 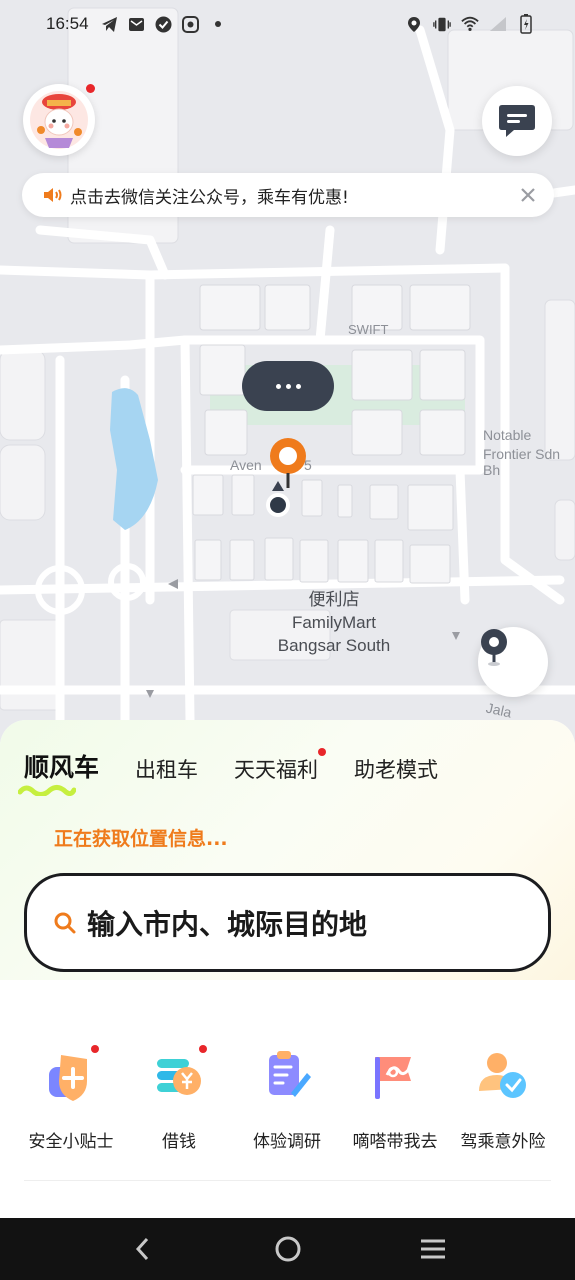 What do you see at coordinates (71, 1077) in the screenshot?
I see `shield-plus-icon` at bounding box center [71, 1077].